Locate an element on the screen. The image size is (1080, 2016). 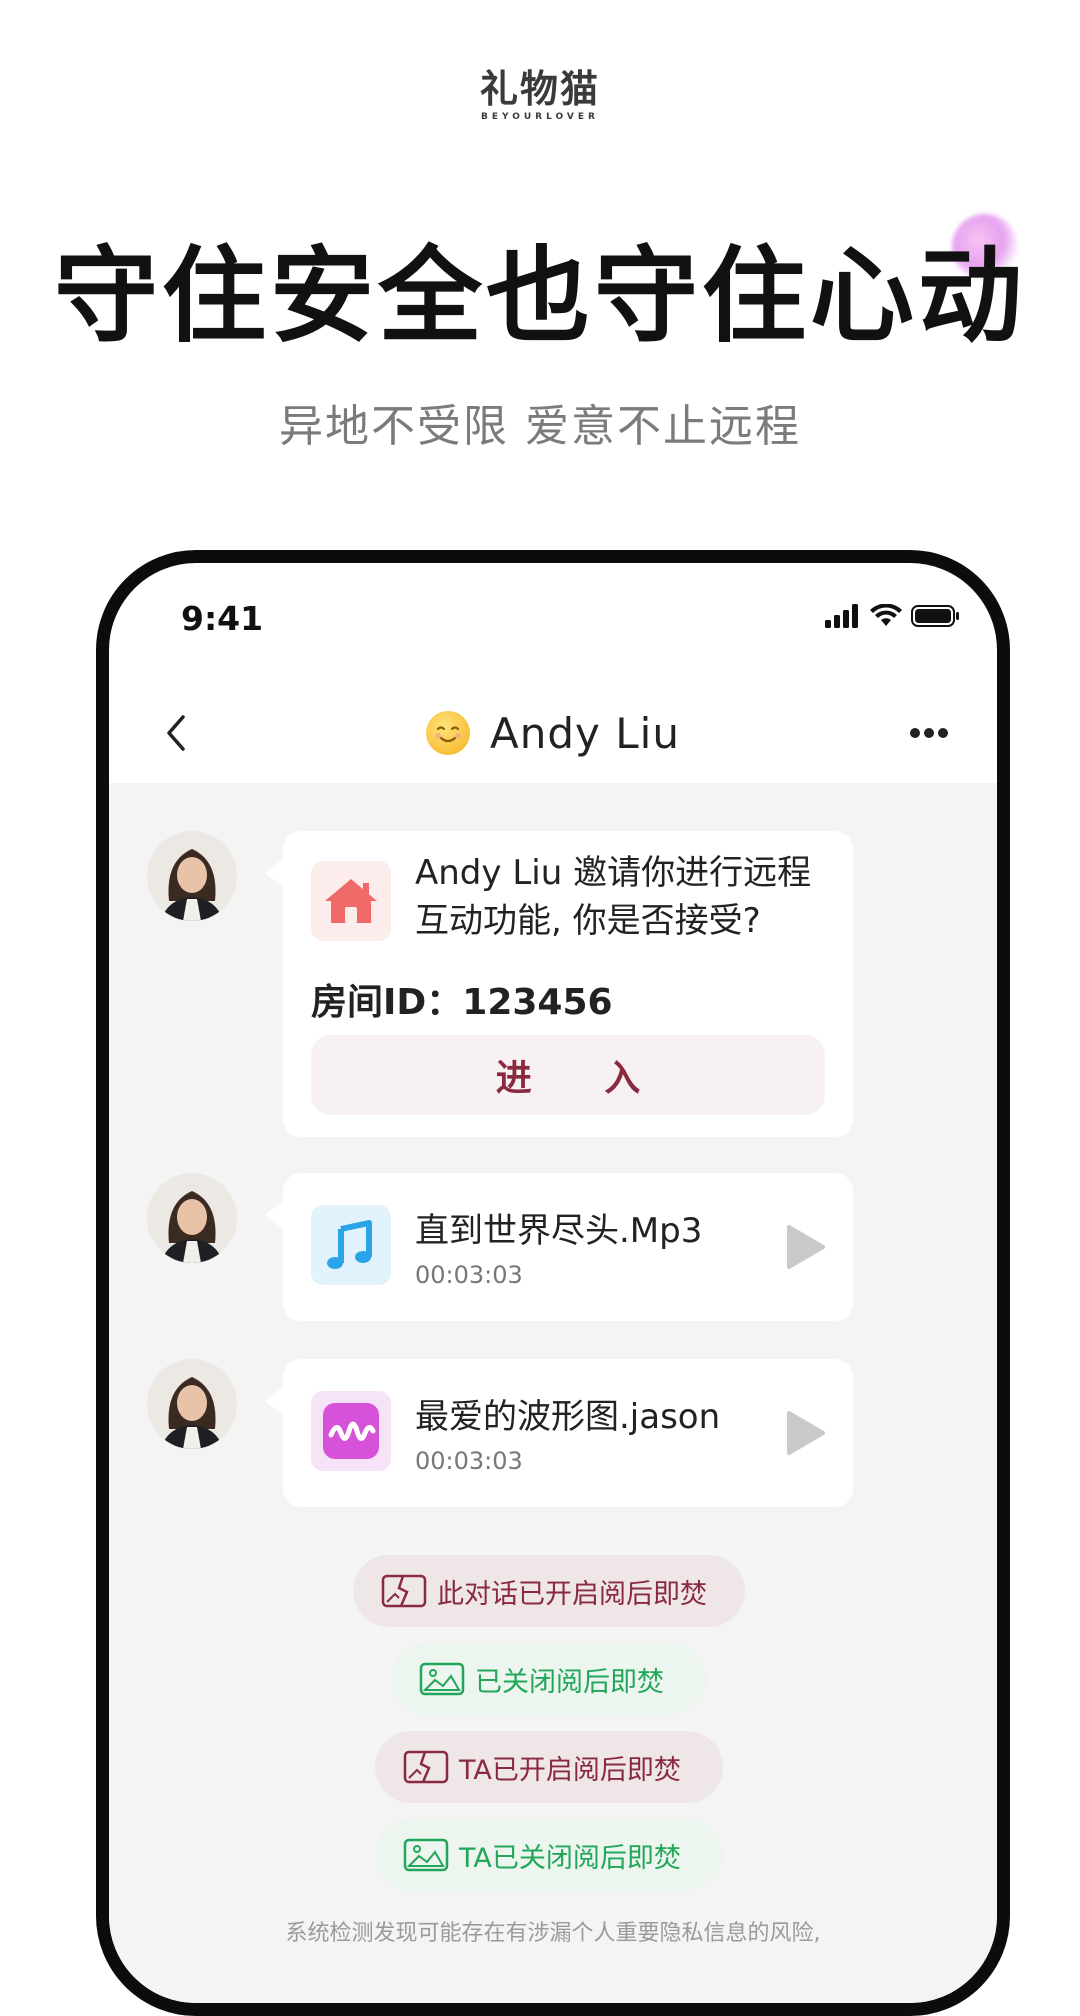
audio-file-message: 直到世界尽头.Mp3 00:03:03 is located at coordinates (559, 1247).